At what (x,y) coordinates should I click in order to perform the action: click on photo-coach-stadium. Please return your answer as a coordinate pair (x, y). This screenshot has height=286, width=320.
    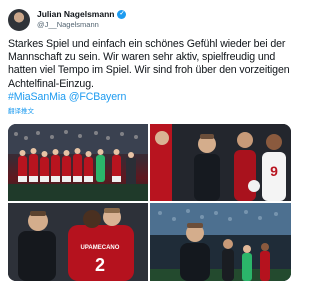
    Looking at the image, I should click on (220, 242).